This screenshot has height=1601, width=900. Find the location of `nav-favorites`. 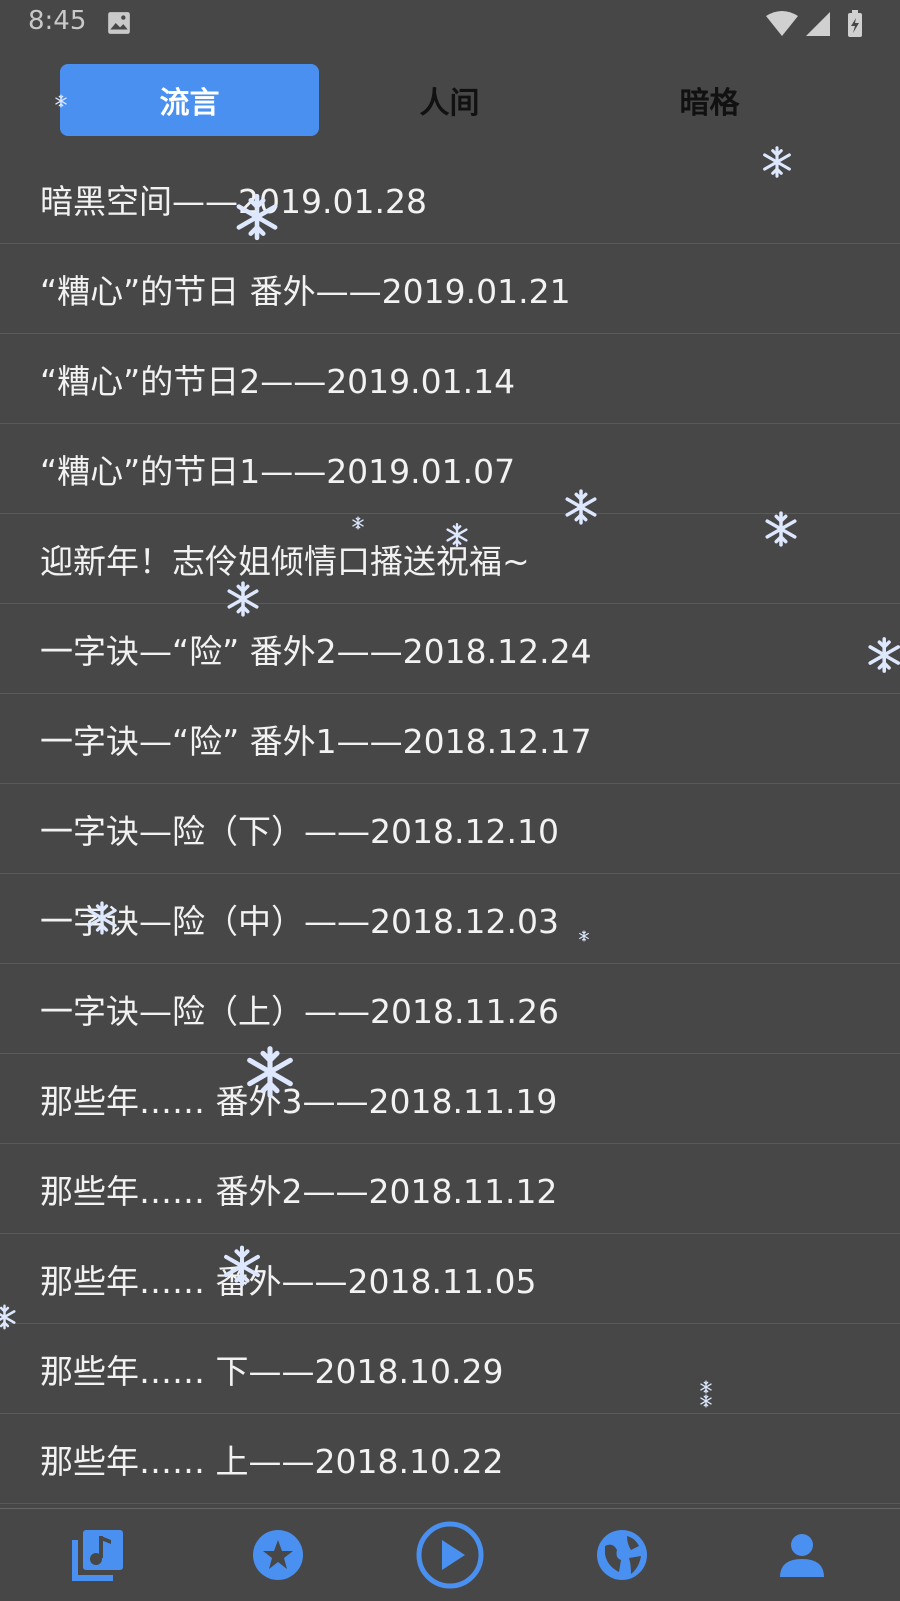

nav-favorites is located at coordinates (278, 1555).